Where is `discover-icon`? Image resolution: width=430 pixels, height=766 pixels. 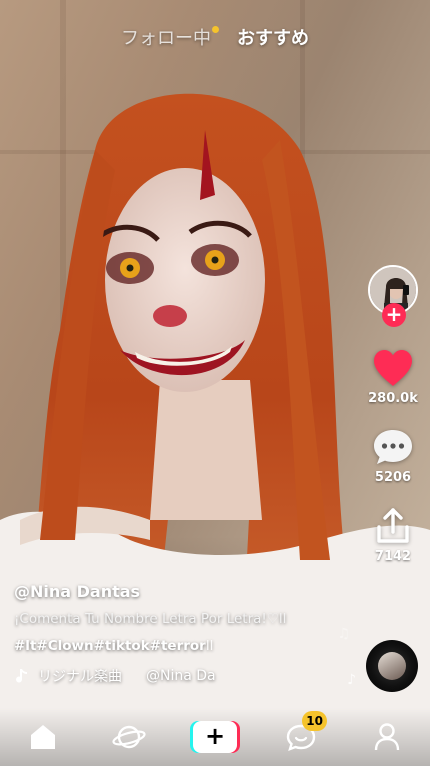 discover-icon is located at coordinates (129, 737).